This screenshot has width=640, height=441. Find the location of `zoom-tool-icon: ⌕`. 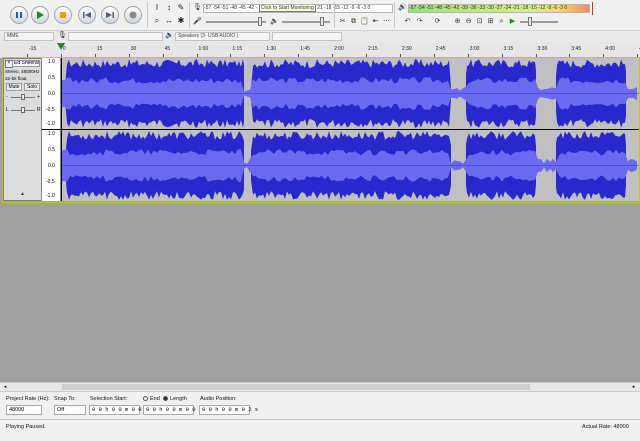

zoom-tool-icon: ⌕ is located at coordinates (157, 21).